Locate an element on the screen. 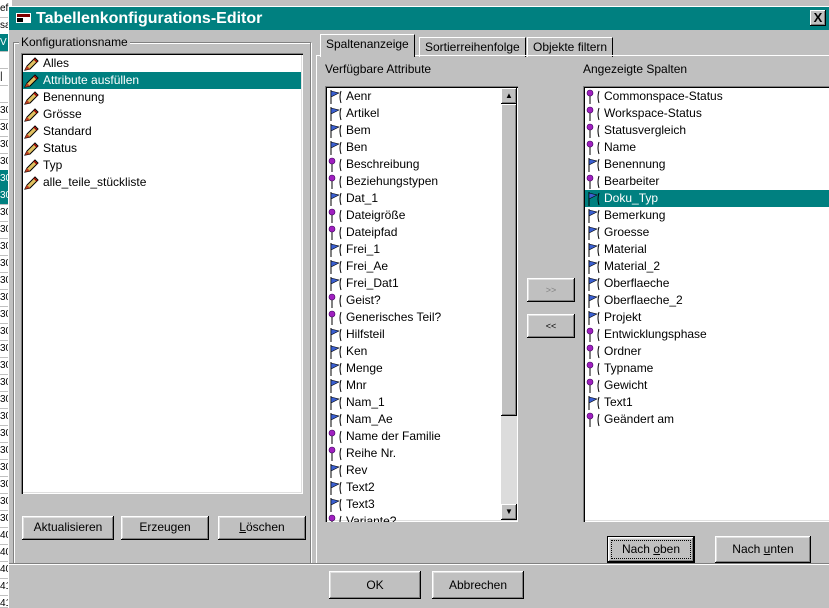  attribute-list-item: Oberflaeche is located at coordinates (707, 283).